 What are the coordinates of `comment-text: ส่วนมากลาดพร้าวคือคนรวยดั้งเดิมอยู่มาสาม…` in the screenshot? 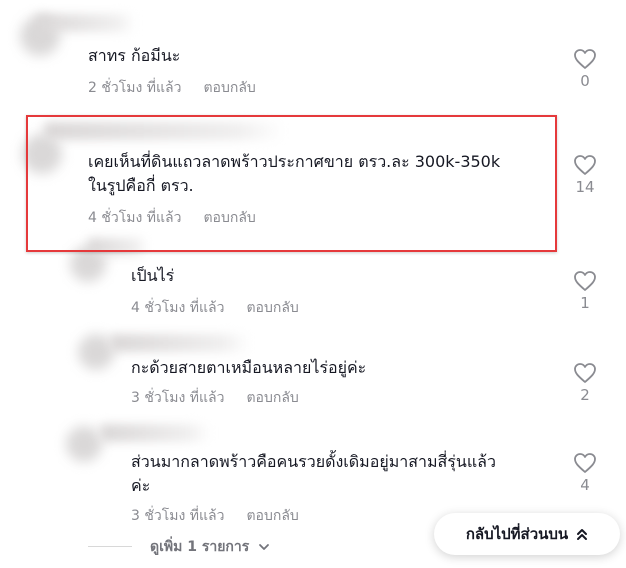 It's located at (313, 473).